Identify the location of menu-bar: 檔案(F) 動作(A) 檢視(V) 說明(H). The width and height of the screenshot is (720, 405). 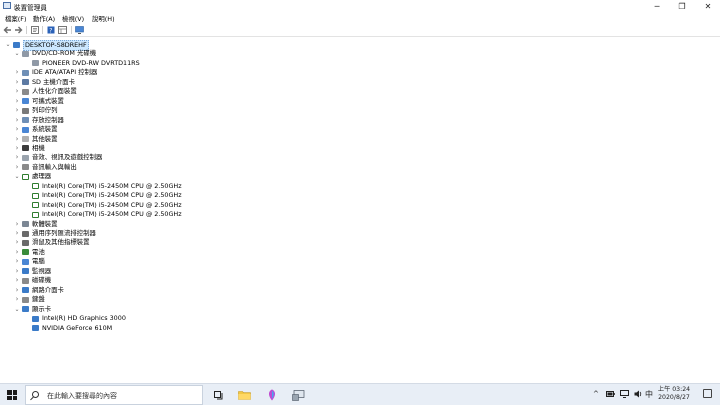
(360, 17).